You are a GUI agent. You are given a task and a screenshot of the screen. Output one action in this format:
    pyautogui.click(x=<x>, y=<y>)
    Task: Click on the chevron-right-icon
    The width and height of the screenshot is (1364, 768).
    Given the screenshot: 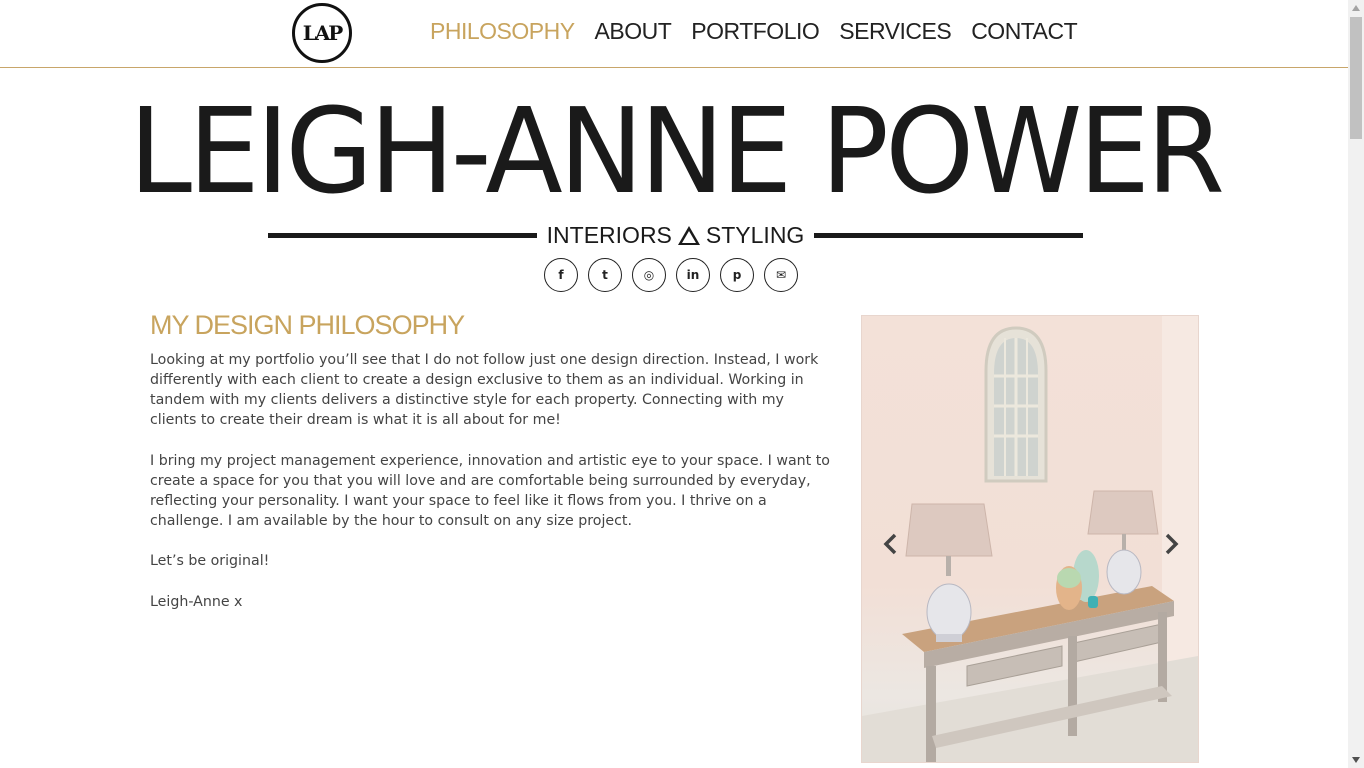 What is the action you would take?
    pyautogui.click(x=1172, y=544)
    